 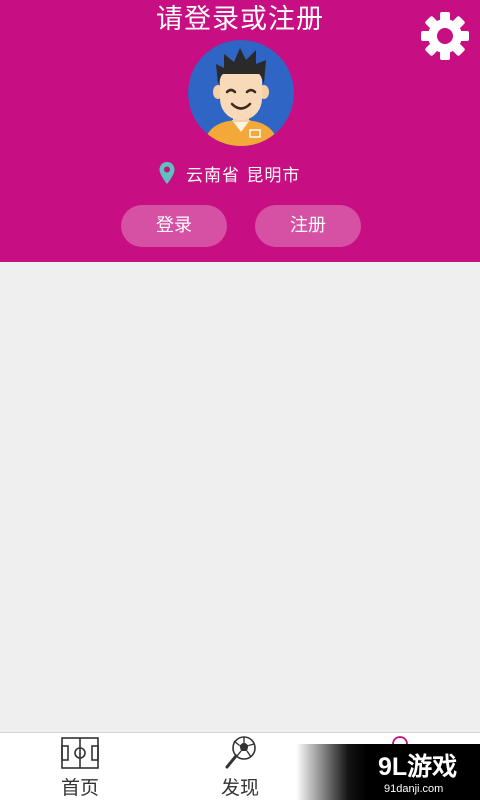 I want to click on cartoon-user-avatar-icon, so click(x=241, y=93).